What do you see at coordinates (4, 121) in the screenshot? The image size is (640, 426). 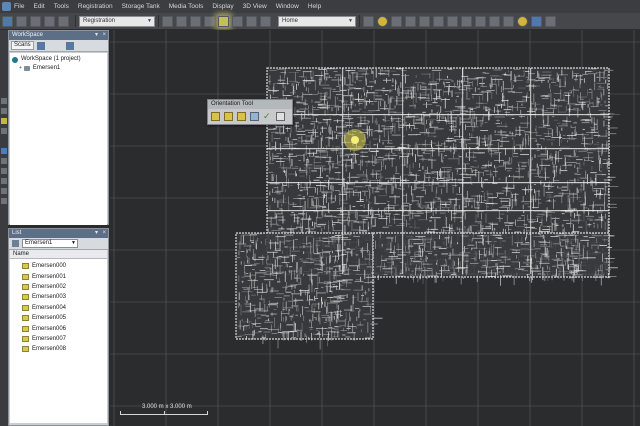 I see `highlight-icon` at bounding box center [4, 121].